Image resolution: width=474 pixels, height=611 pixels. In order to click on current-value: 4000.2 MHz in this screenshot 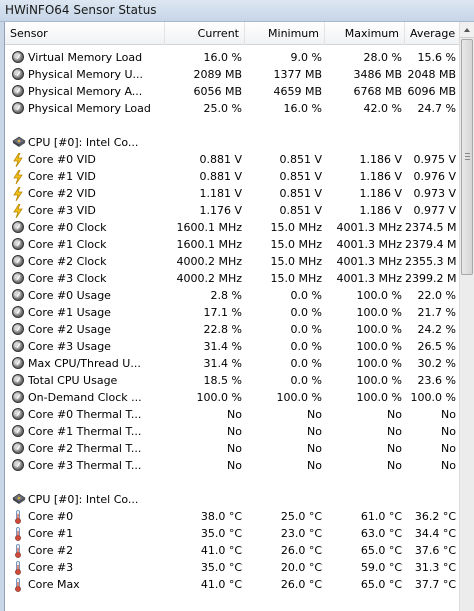, I will do `click(209, 278)`.